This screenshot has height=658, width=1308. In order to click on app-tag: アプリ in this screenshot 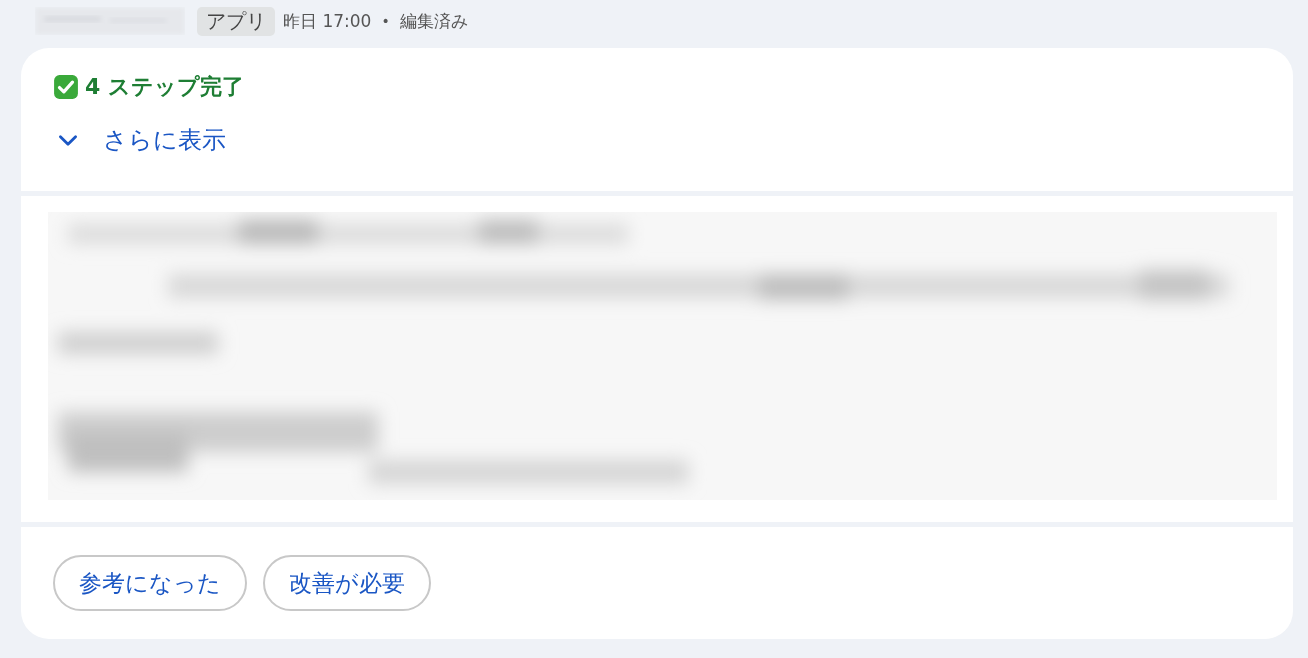, I will do `click(236, 21)`.